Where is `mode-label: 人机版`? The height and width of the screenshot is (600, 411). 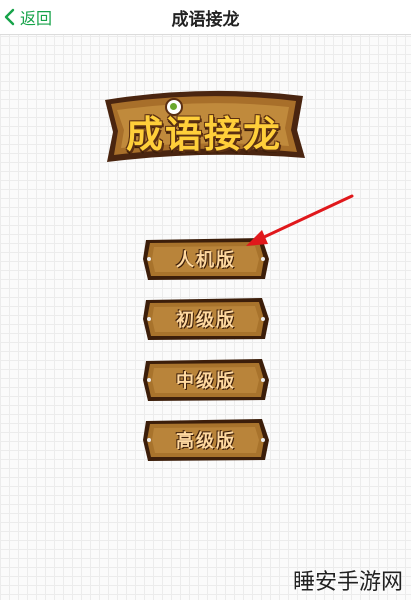
mode-label: 人机版 is located at coordinates (206, 260).